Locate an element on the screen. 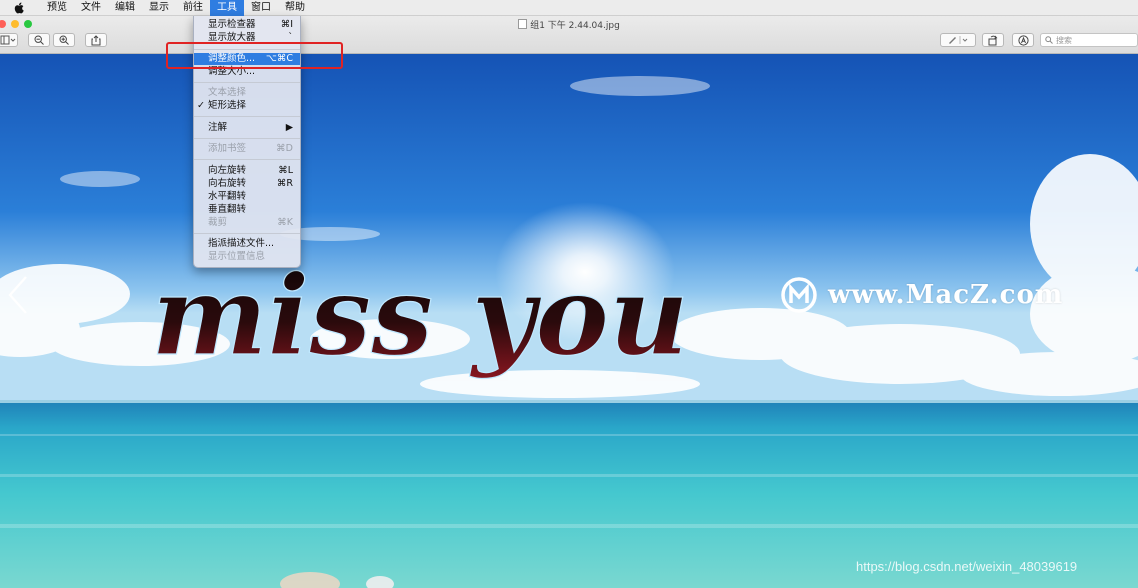  zoom-out-button is located at coordinates (39, 40).